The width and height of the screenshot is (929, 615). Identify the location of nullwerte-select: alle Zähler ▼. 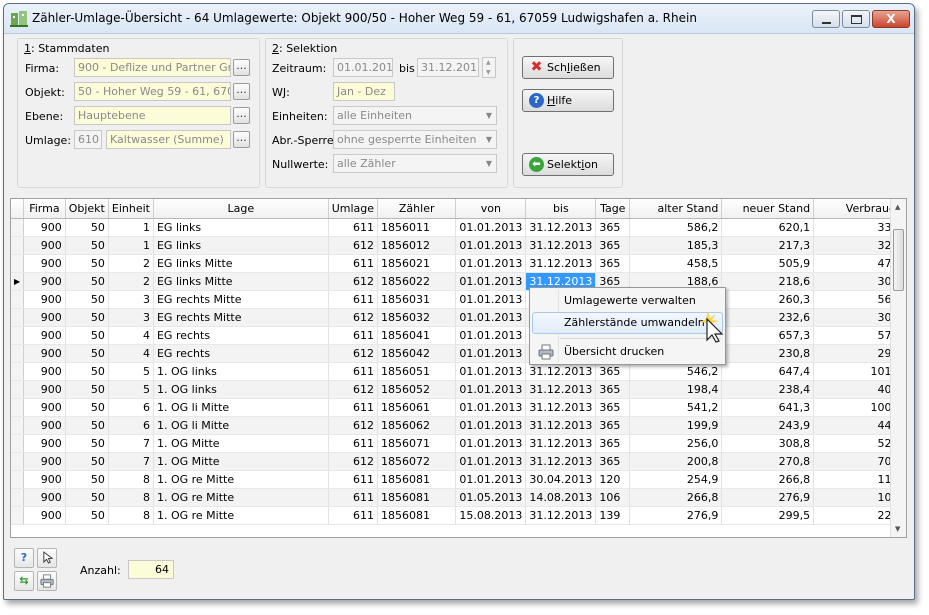
(415, 163).